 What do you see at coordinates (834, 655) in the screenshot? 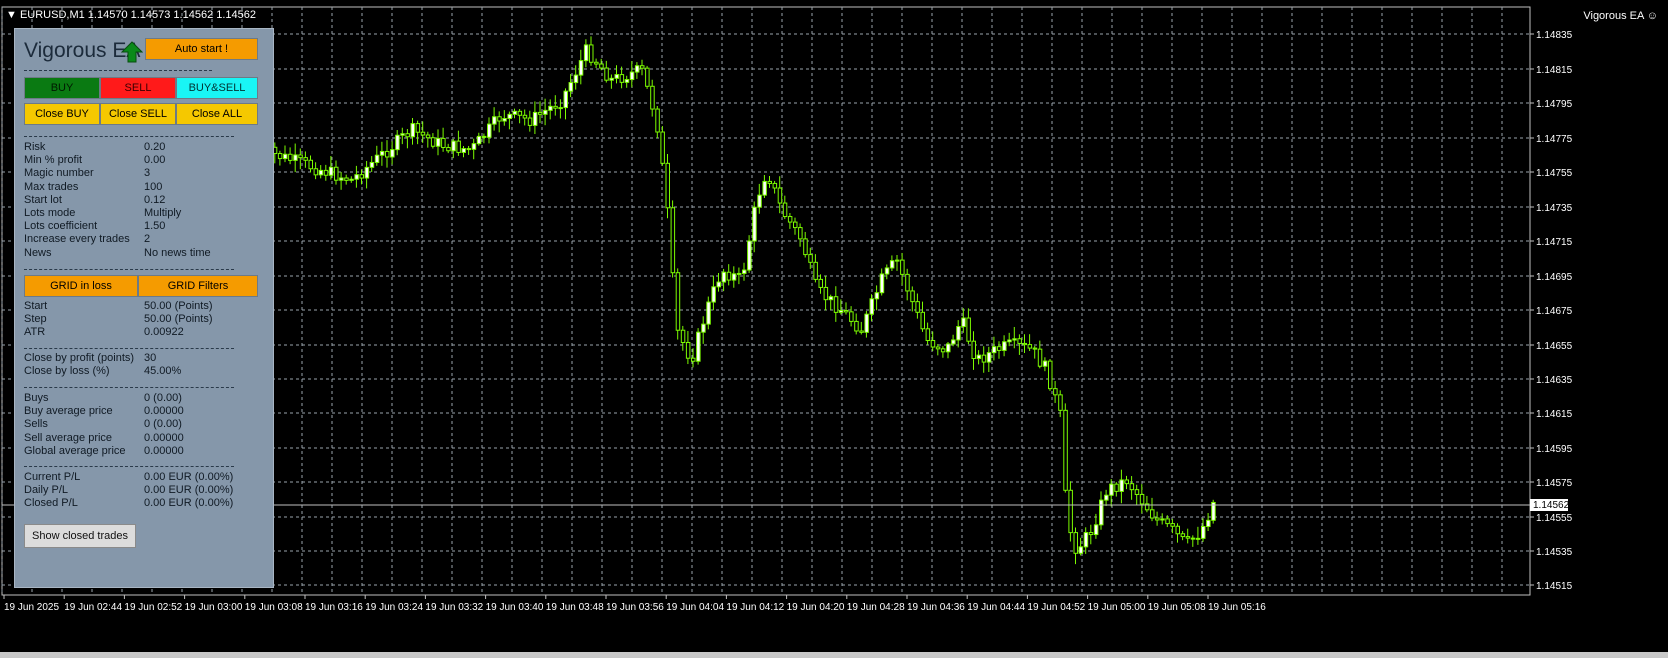
I see `horizontal-scrollbar` at bounding box center [834, 655].